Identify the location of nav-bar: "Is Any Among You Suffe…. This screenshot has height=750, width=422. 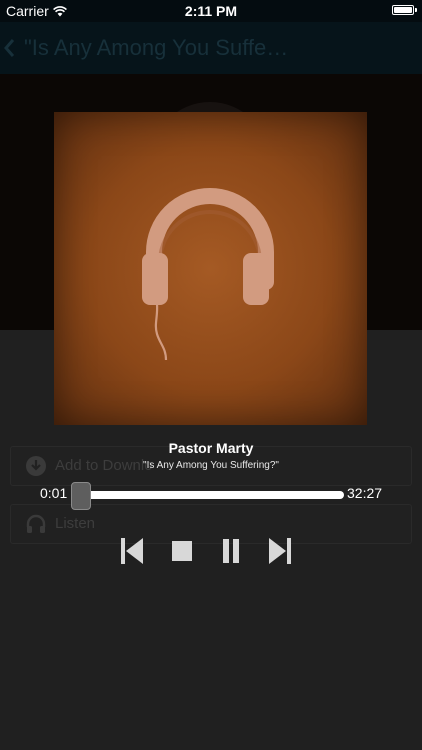
(211, 48).